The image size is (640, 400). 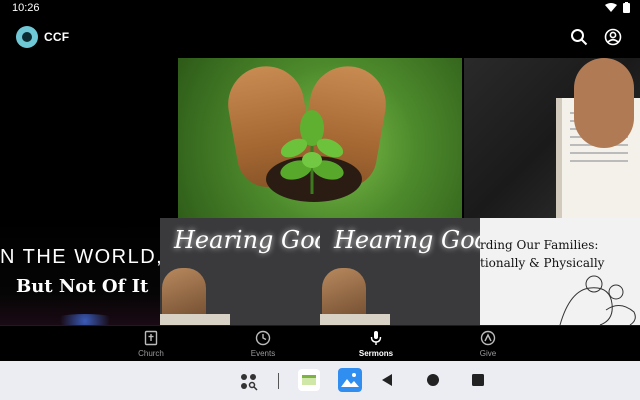 I want to click on taskbar-divider, so click(x=278, y=381).